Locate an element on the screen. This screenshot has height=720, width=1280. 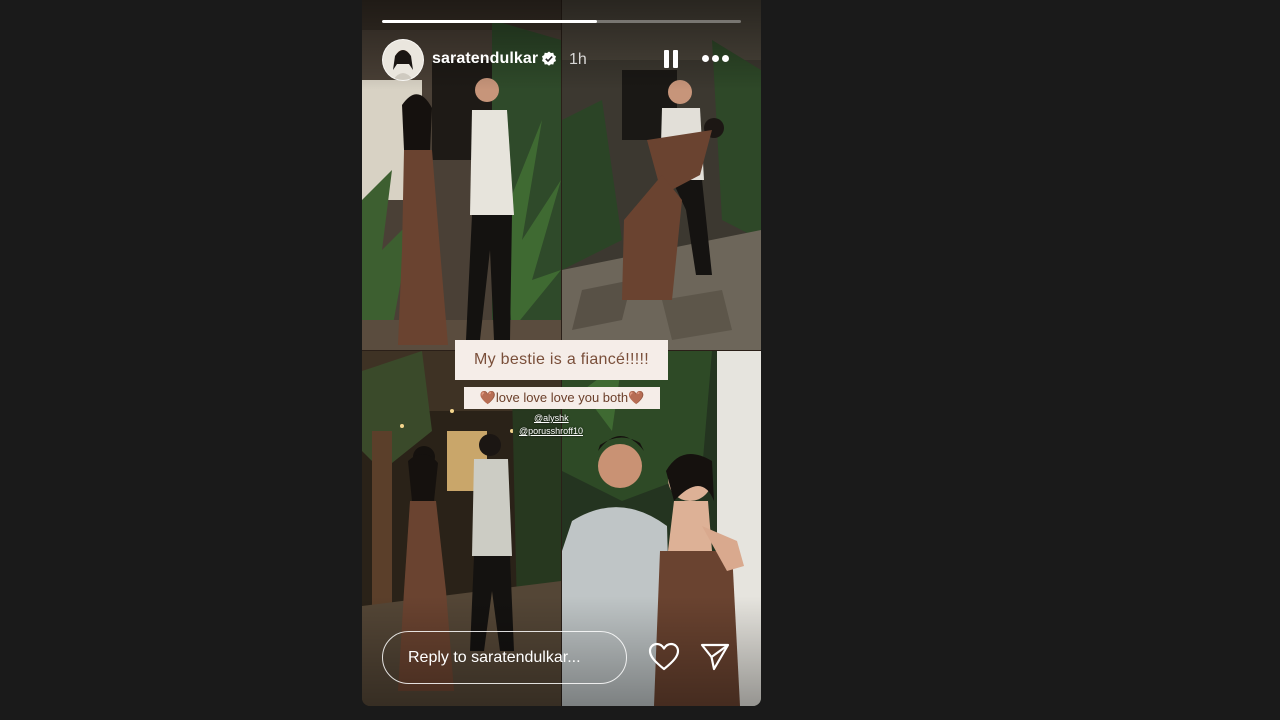
story-progress-fill is located at coordinates (490, 21).